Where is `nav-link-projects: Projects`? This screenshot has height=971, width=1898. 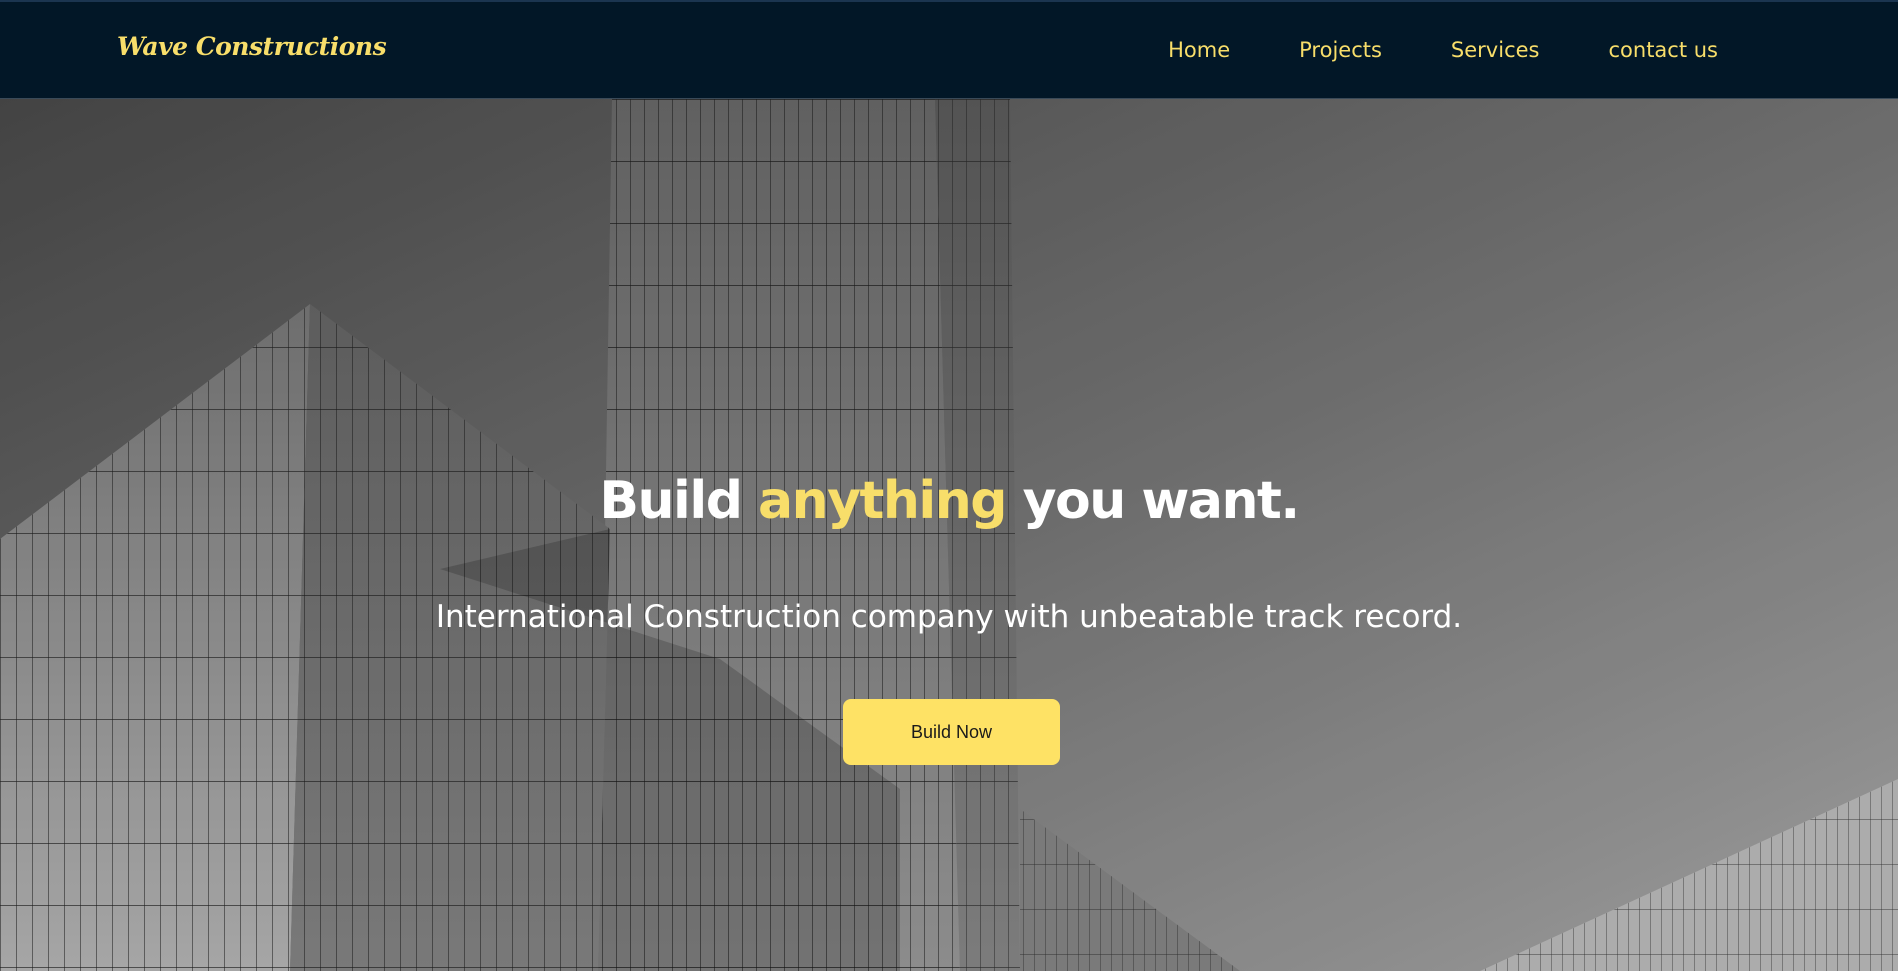 nav-link-projects: Projects is located at coordinates (1340, 50).